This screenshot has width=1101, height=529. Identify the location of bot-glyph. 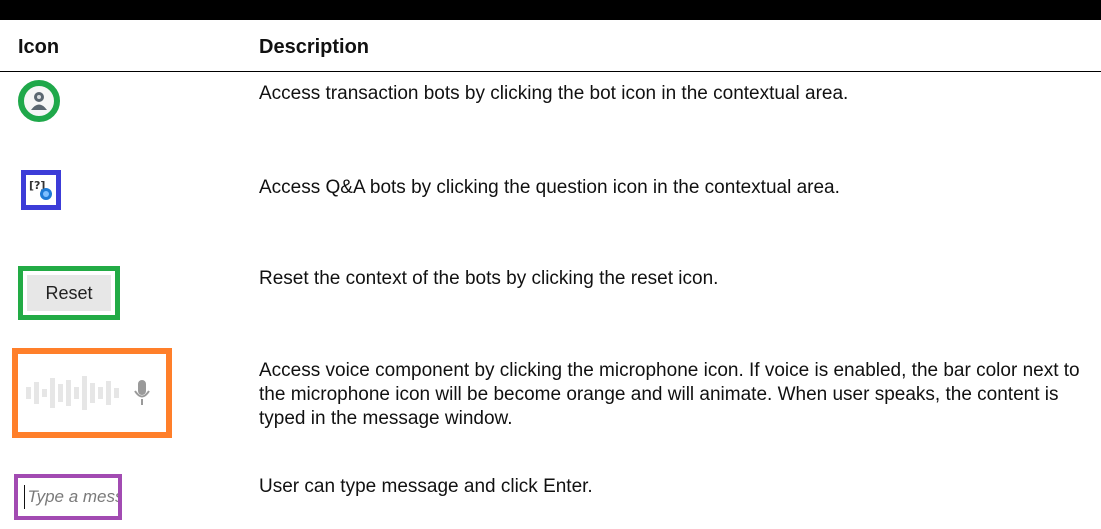
(39, 101).